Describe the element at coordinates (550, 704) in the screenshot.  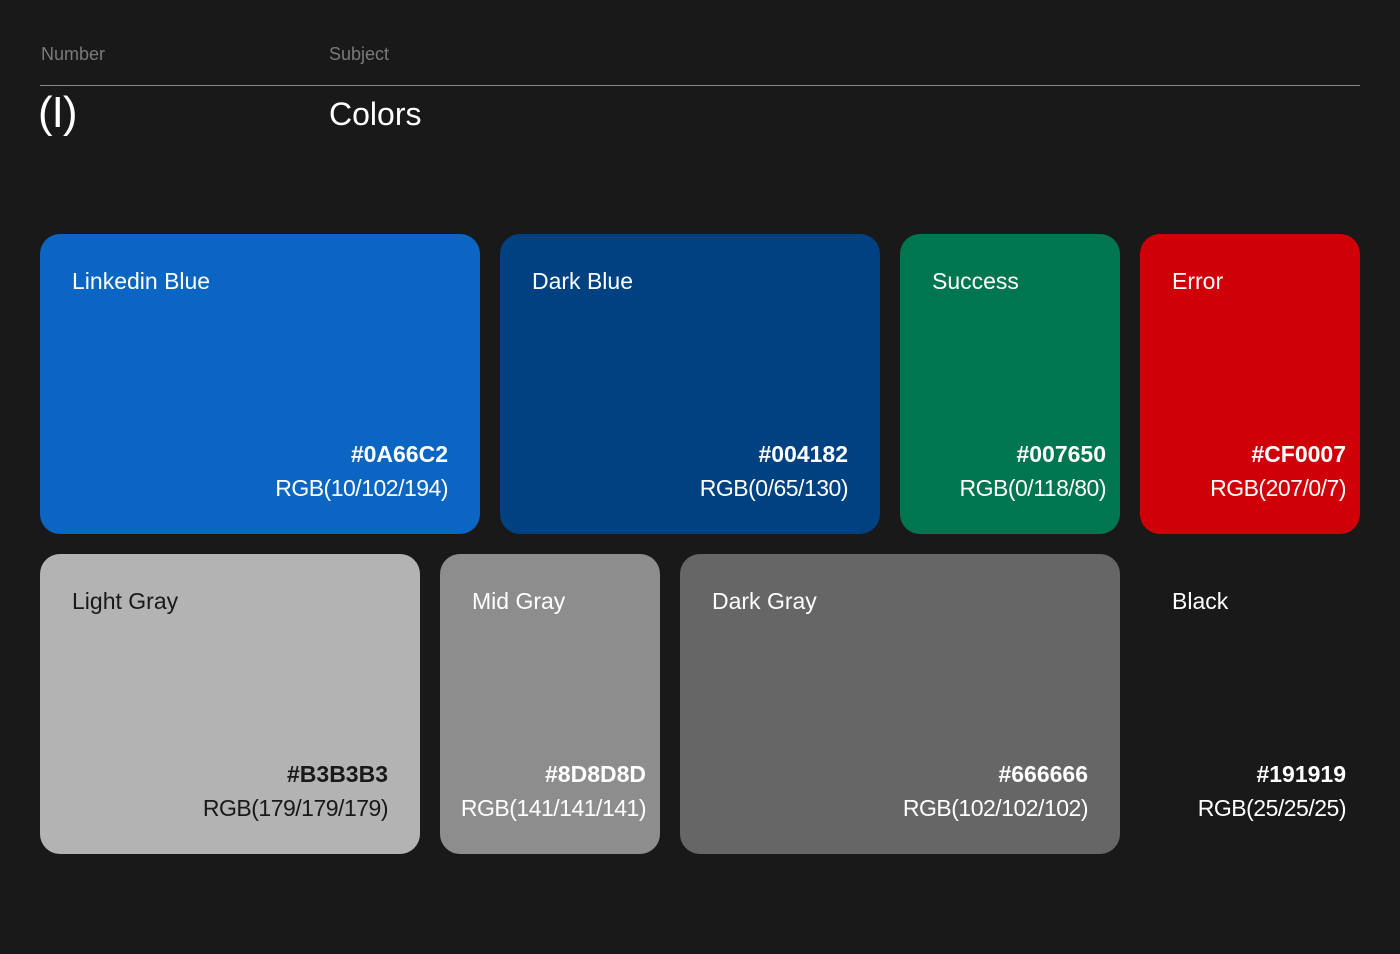
I see `swatch-mid-gray: Mid Gray #8D8D8D RGB(141/141/141)` at that location.